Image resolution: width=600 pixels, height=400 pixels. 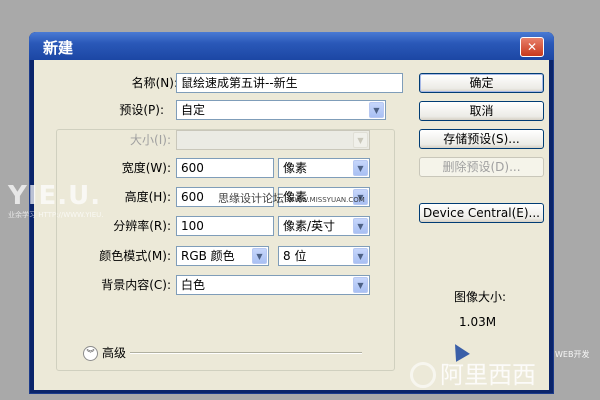 I want to click on dialog-title: 新建, so click(x=58, y=48).